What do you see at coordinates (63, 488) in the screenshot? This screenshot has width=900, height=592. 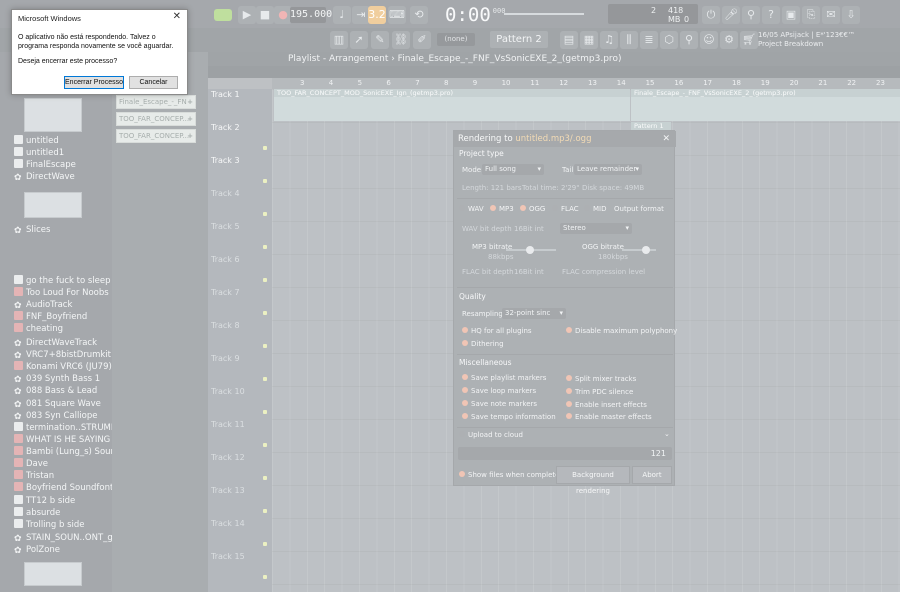 I see `browser-item: Boyfriend Soundfont` at bounding box center [63, 488].